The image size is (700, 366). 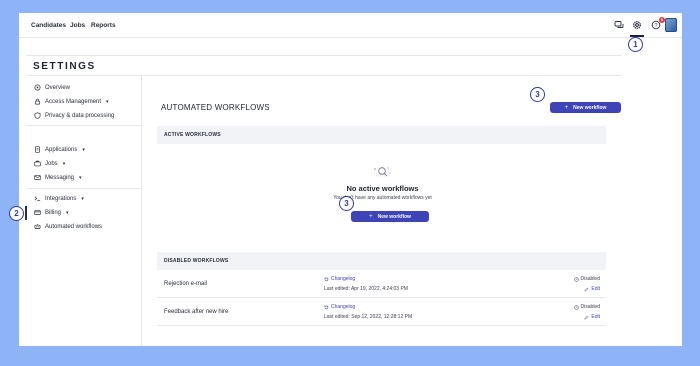 What do you see at coordinates (215, 107) in the screenshot?
I see `section-title: AUTOMATED WORKFLOWS` at bounding box center [215, 107].